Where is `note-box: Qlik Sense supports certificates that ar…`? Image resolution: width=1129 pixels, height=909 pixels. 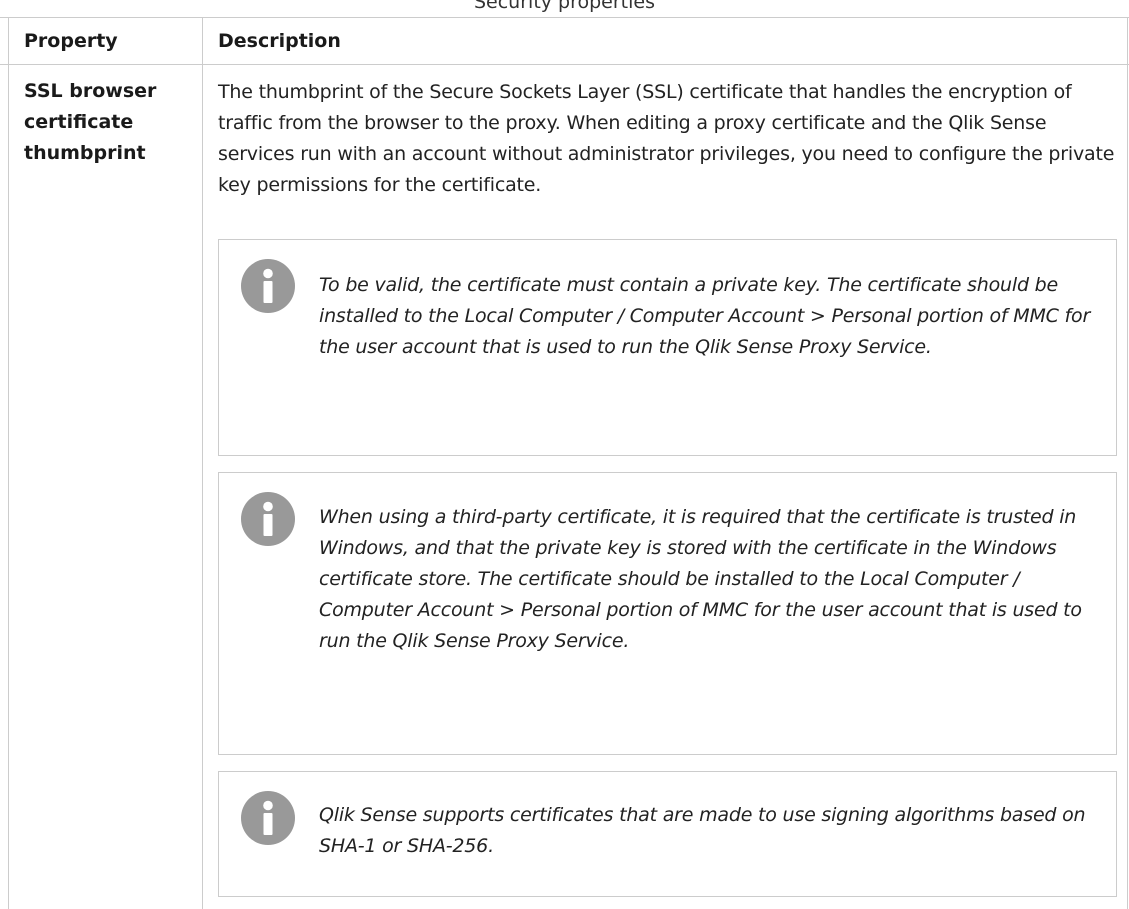 note-box: Qlik Sense supports certificates that ar… is located at coordinates (667, 834).